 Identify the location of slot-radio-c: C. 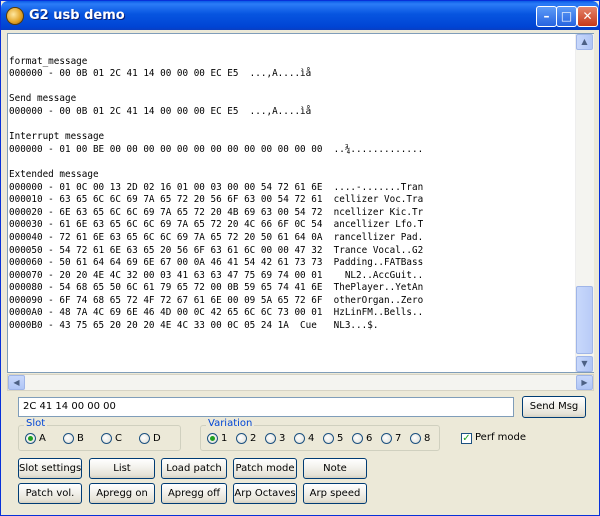
(111, 438).